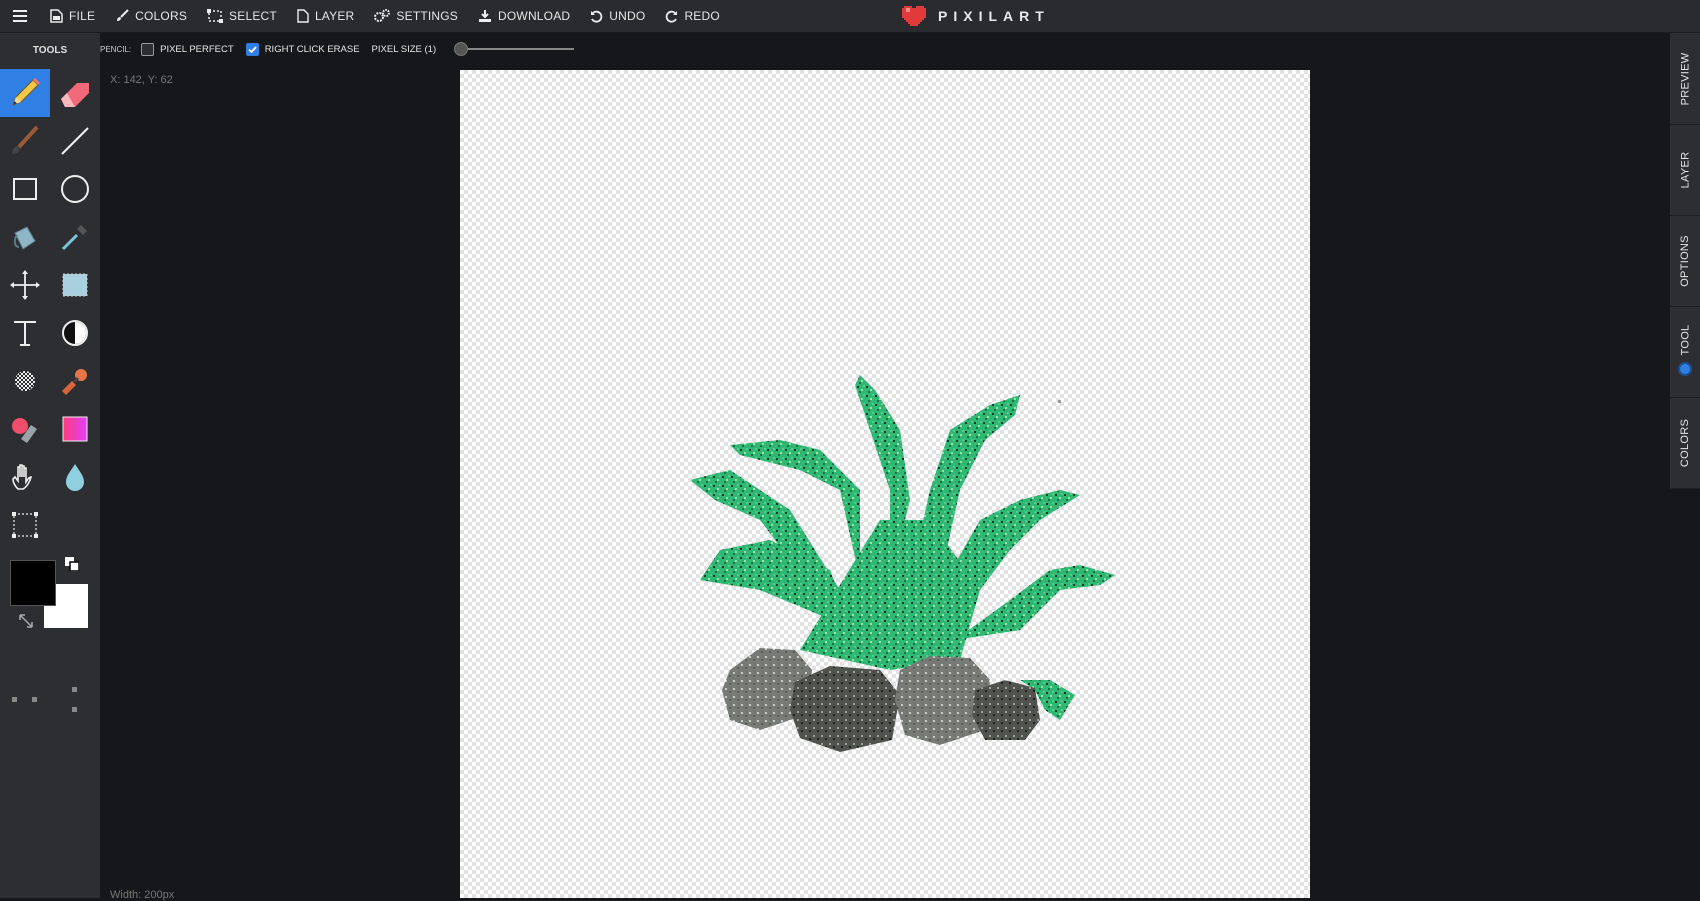 The image size is (1700, 901). What do you see at coordinates (50, 50) in the screenshot?
I see `tools-title: TOOLS` at bounding box center [50, 50].